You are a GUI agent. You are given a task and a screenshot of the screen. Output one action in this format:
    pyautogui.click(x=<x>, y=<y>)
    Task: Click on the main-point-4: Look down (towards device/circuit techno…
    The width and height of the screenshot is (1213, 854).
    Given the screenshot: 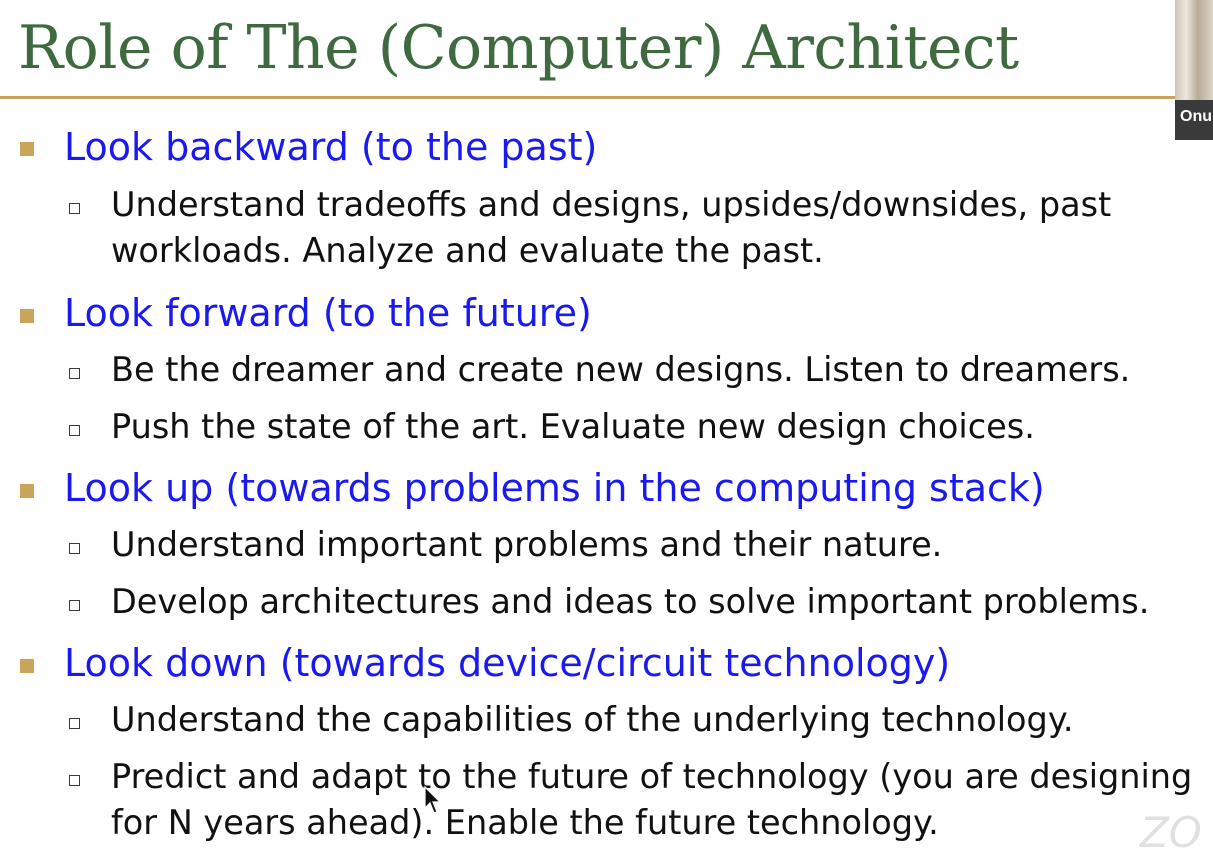 What is the action you would take?
    pyautogui.click(x=507, y=663)
    